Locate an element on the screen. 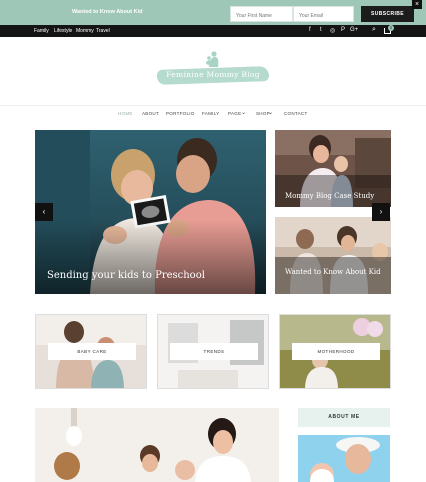  facebook-icon: f is located at coordinates (310, 30).